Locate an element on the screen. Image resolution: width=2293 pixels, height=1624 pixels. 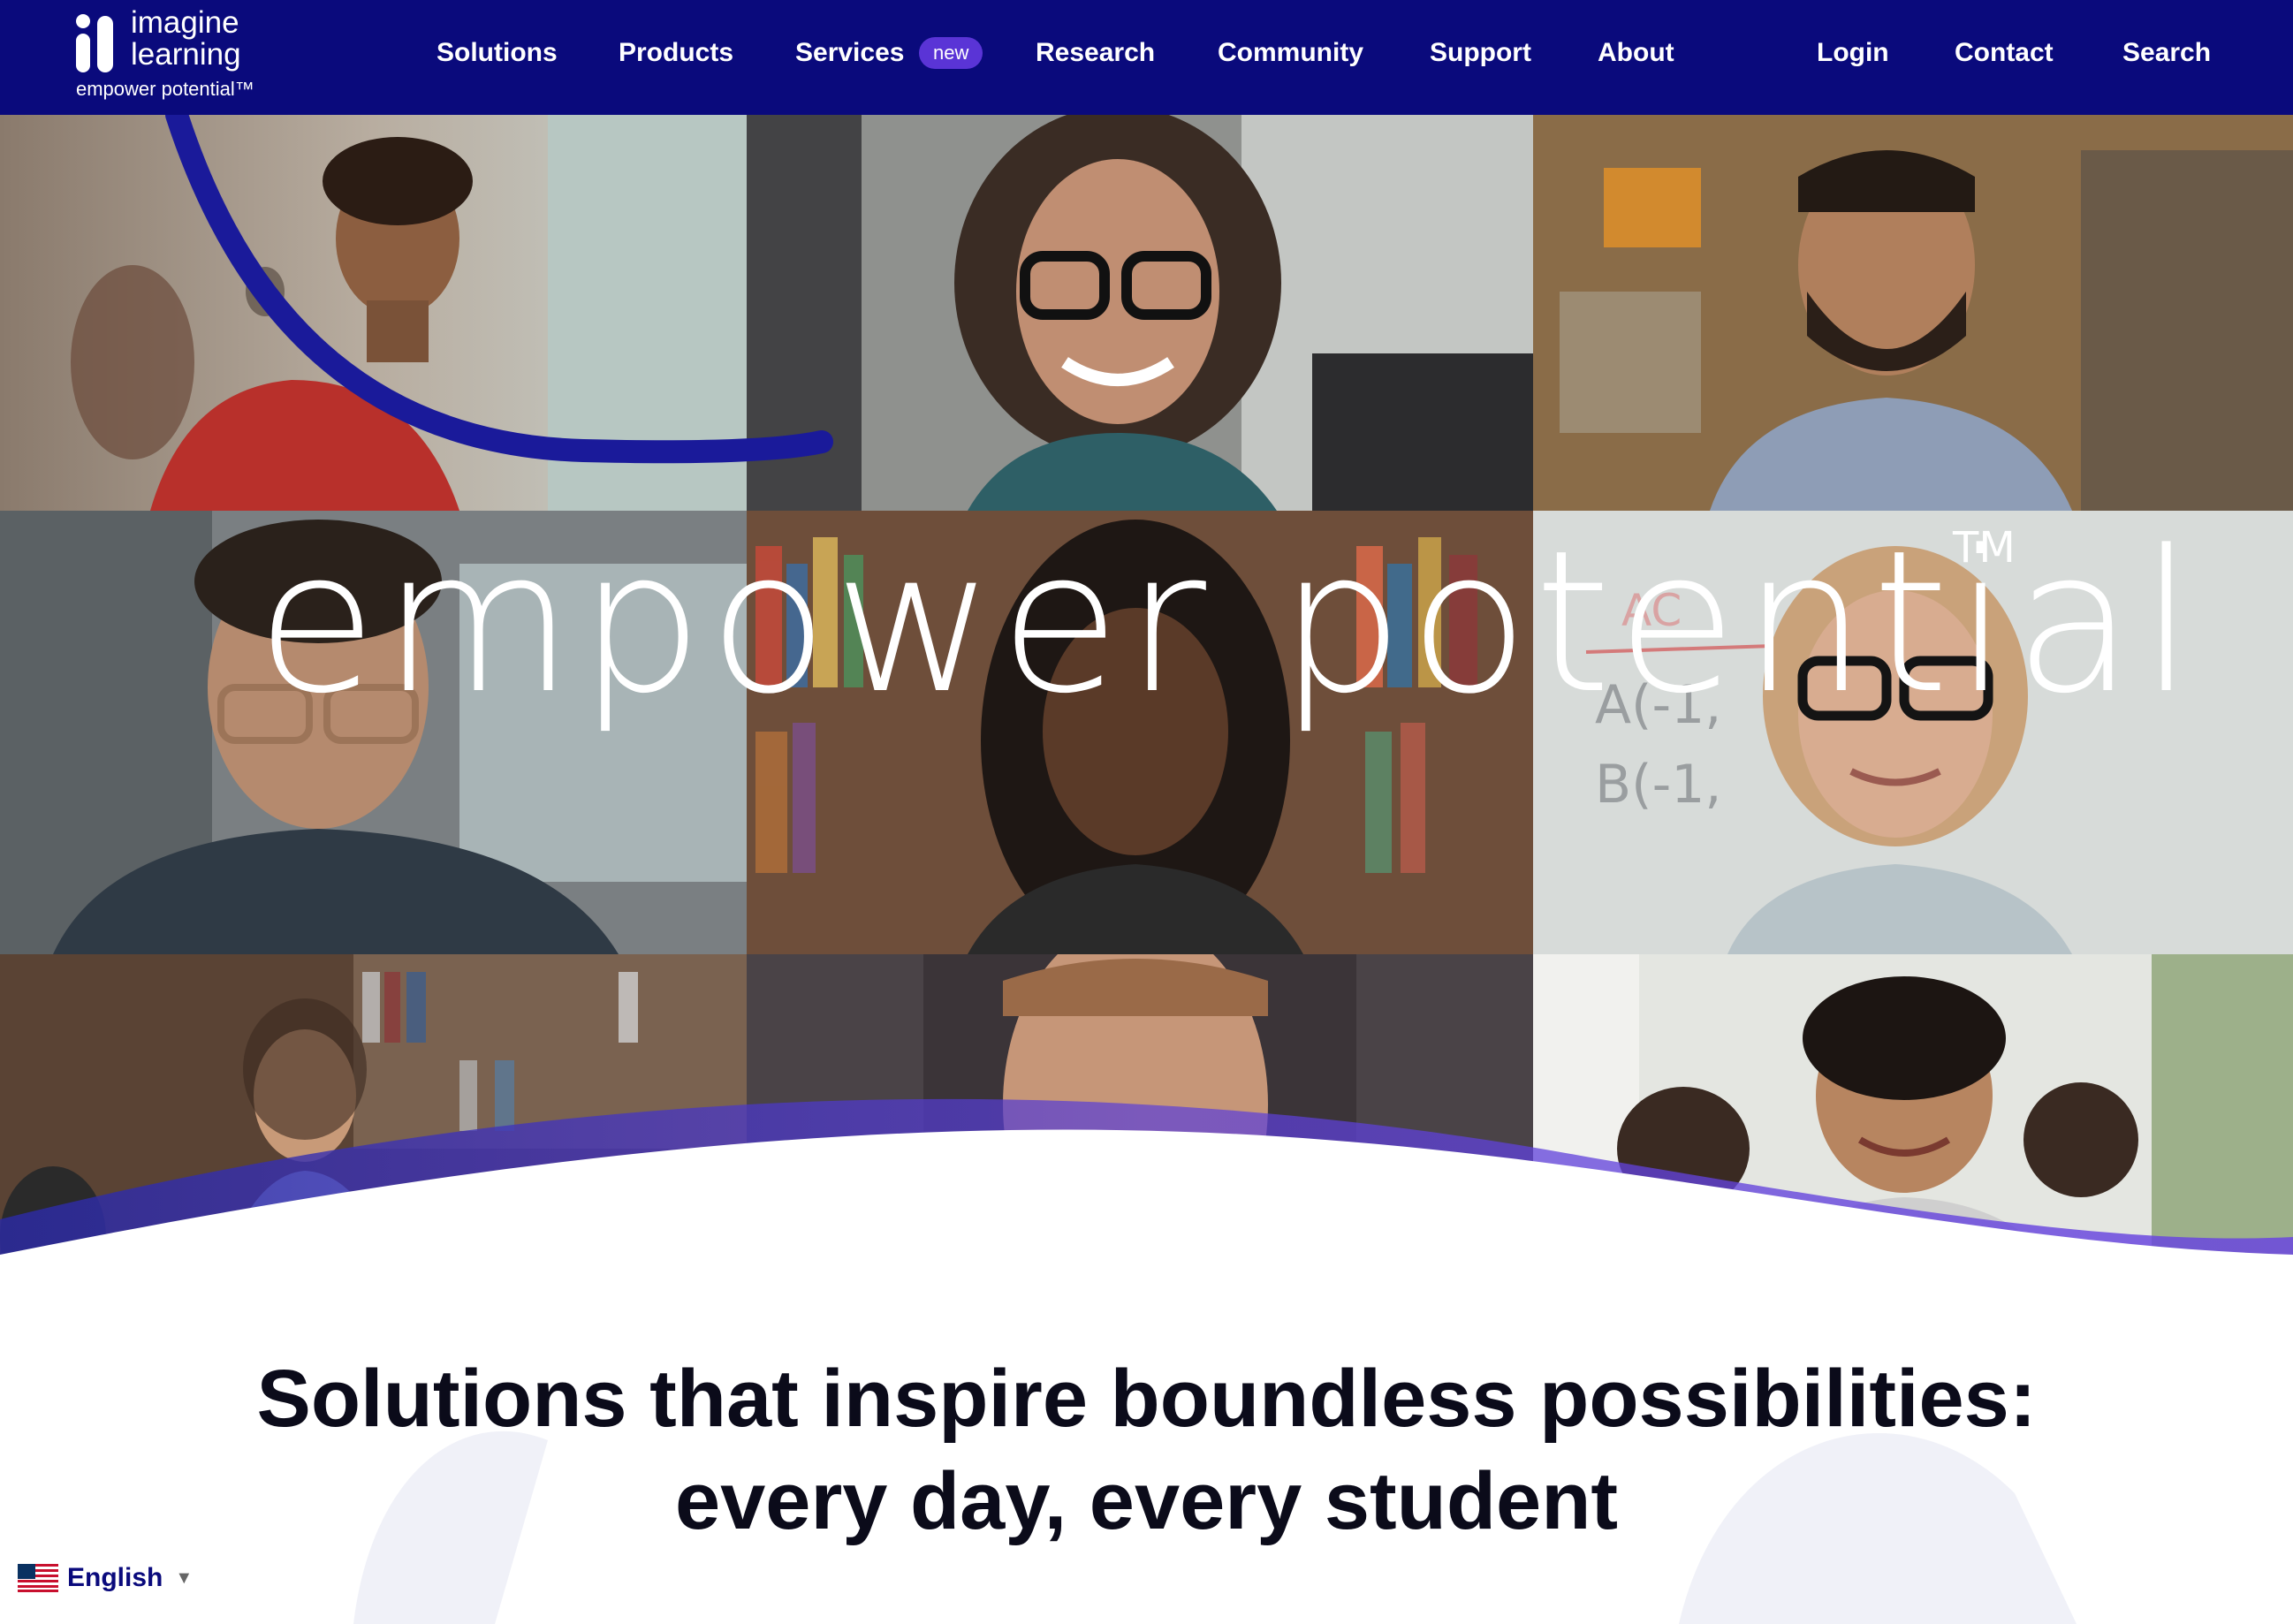
logo-word-learning: learning is located at coordinates (186, 54).